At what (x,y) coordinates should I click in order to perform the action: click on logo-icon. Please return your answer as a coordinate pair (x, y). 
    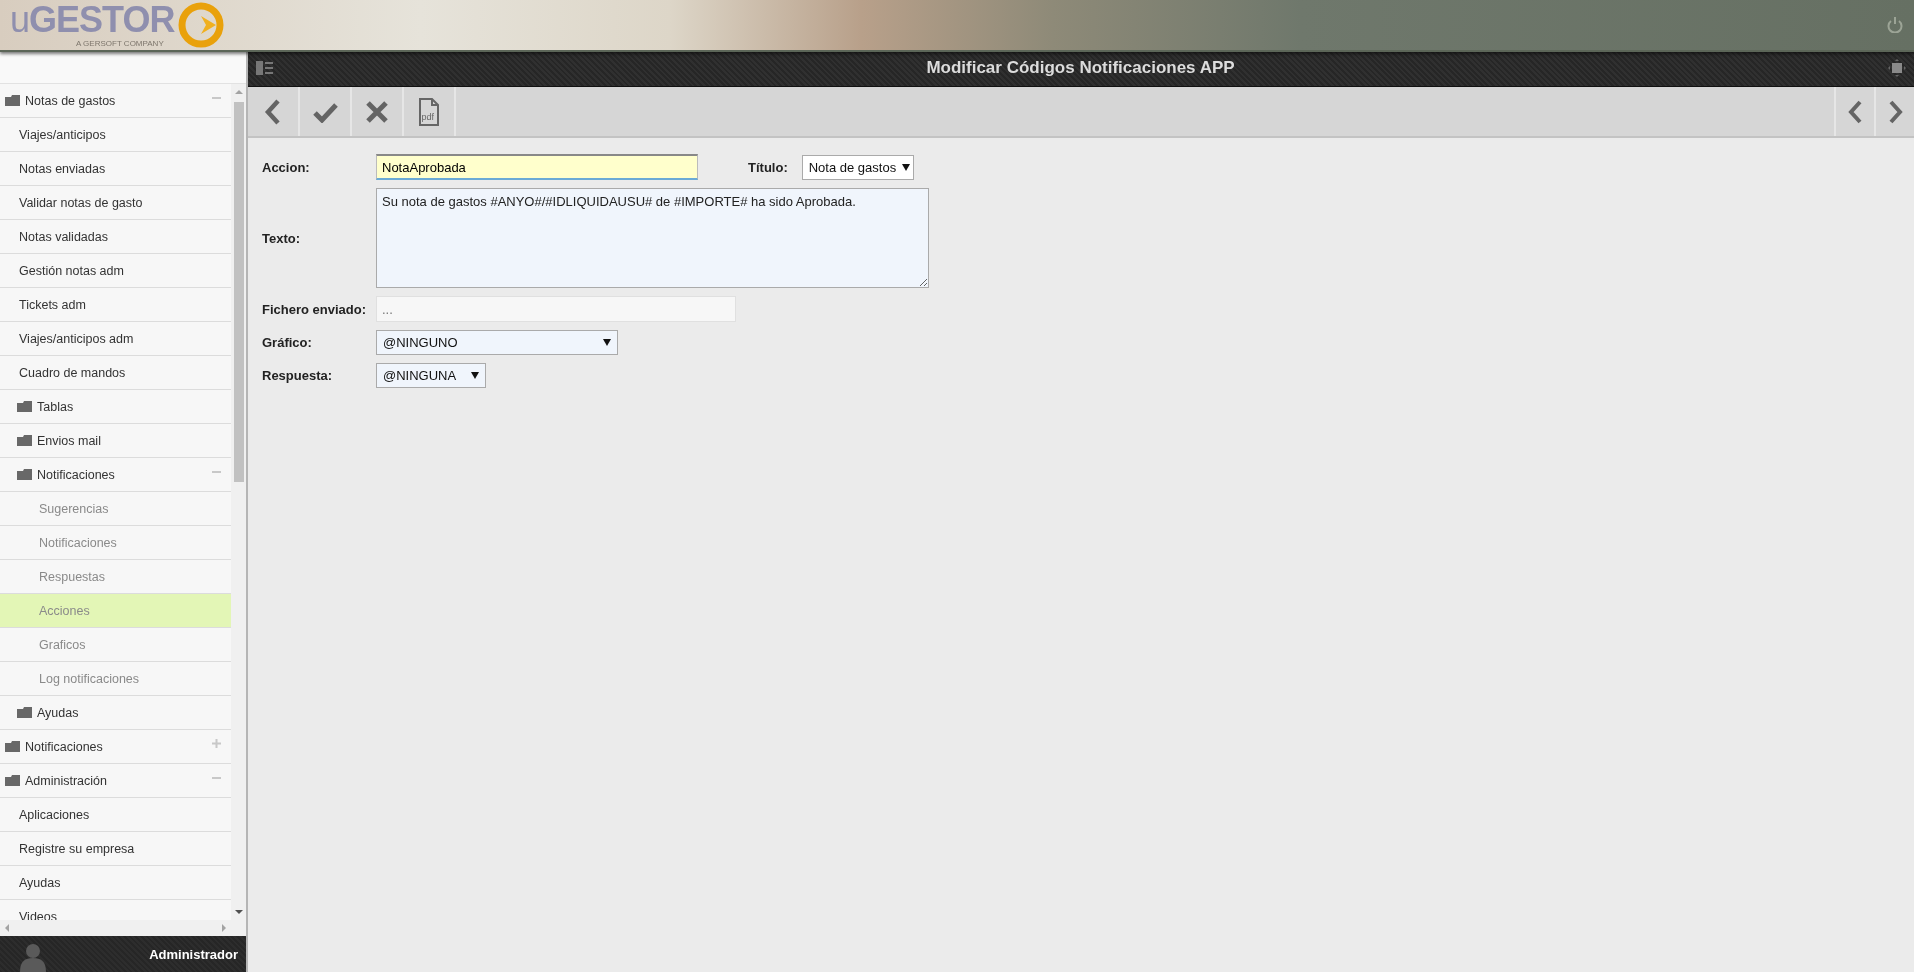
    Looking at the image, I should click on (201, 25).